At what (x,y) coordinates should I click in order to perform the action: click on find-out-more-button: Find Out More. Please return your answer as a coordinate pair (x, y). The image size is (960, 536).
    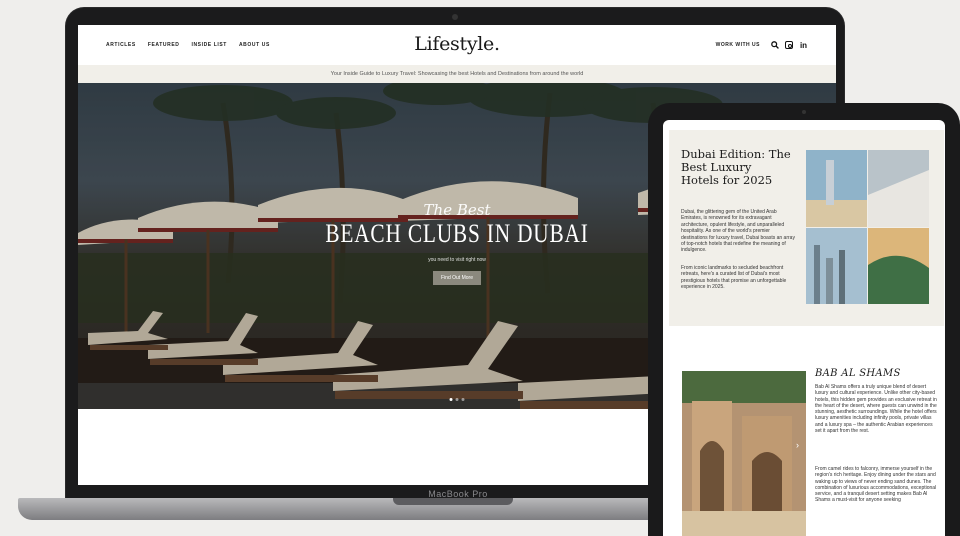
    Looking at the image, I should click on (457, 278).